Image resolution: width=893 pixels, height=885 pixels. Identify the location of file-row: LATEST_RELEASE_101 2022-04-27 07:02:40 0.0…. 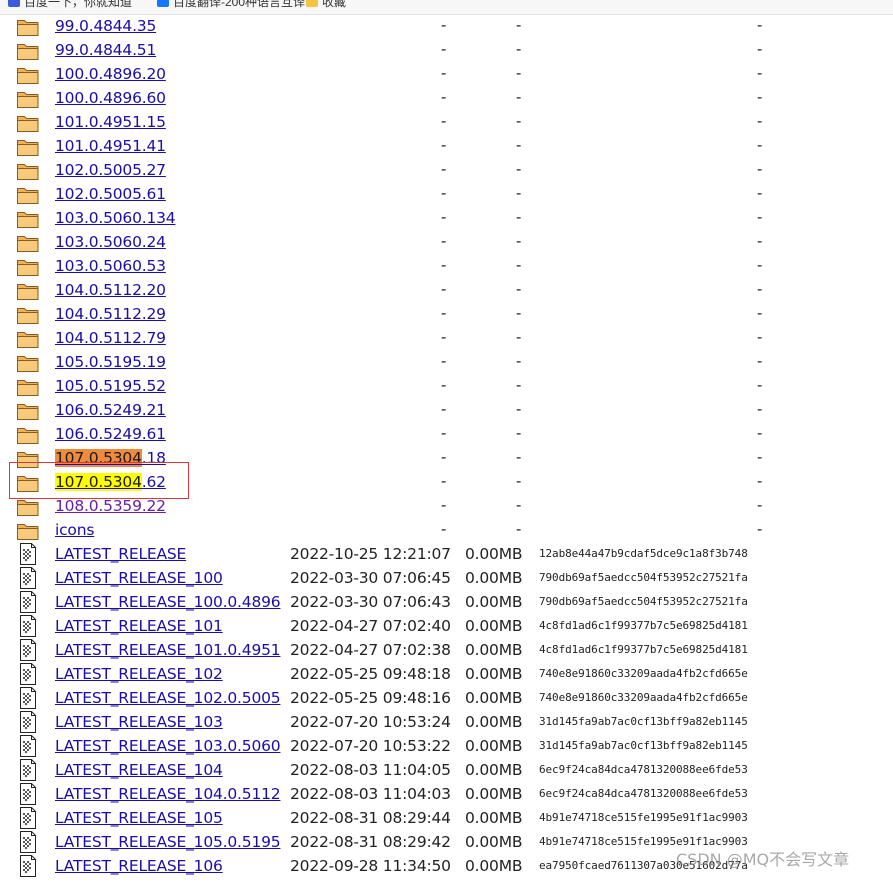
(446, 626).